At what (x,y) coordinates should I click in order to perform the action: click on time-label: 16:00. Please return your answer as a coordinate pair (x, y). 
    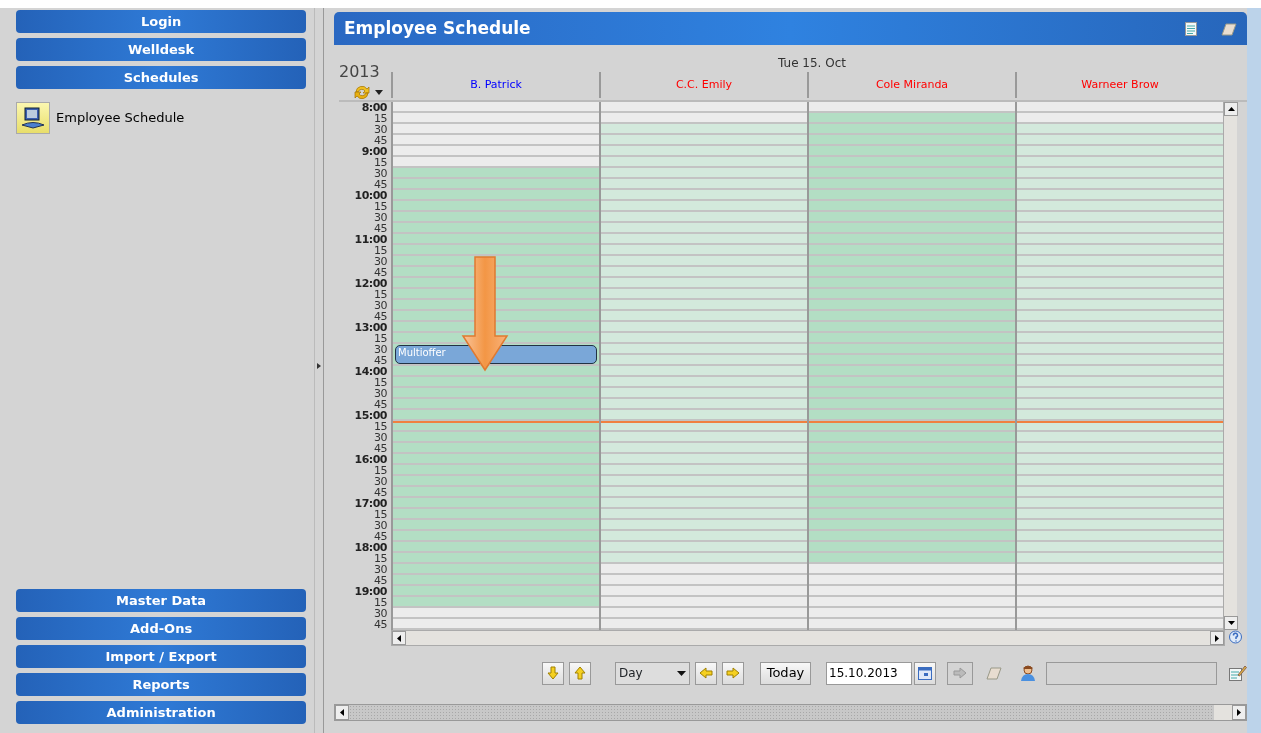
    Looking at the image, I should click on (370, 459).